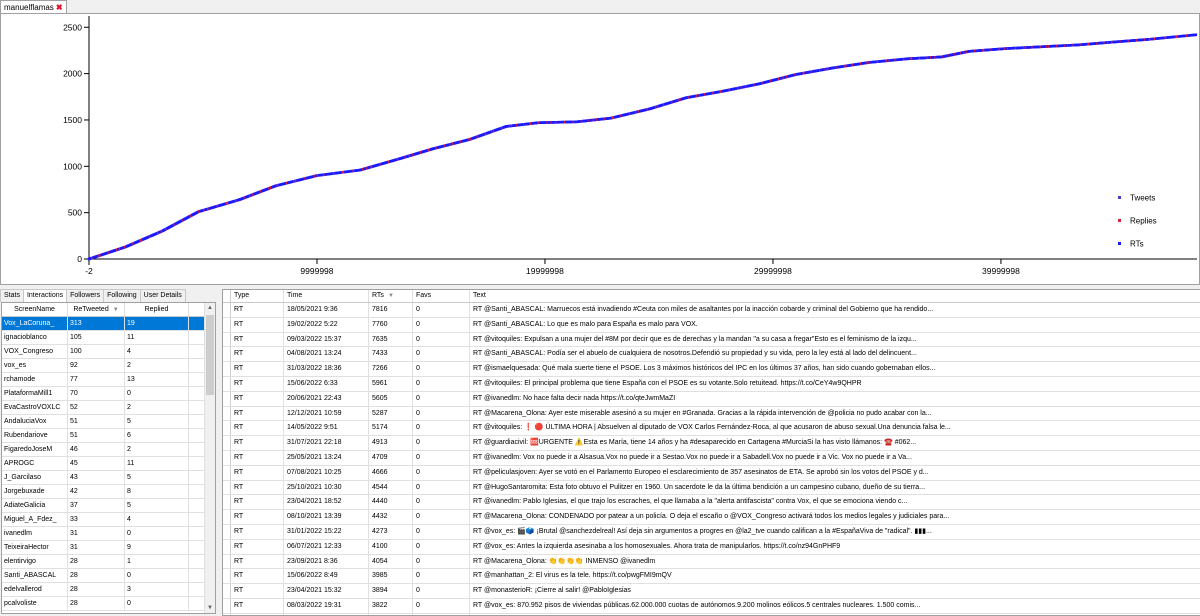  What do you see at coordinates (35, 463) in the screenshot?
I see `screenname-cell: APROGC` at bounding box center [35, 463].